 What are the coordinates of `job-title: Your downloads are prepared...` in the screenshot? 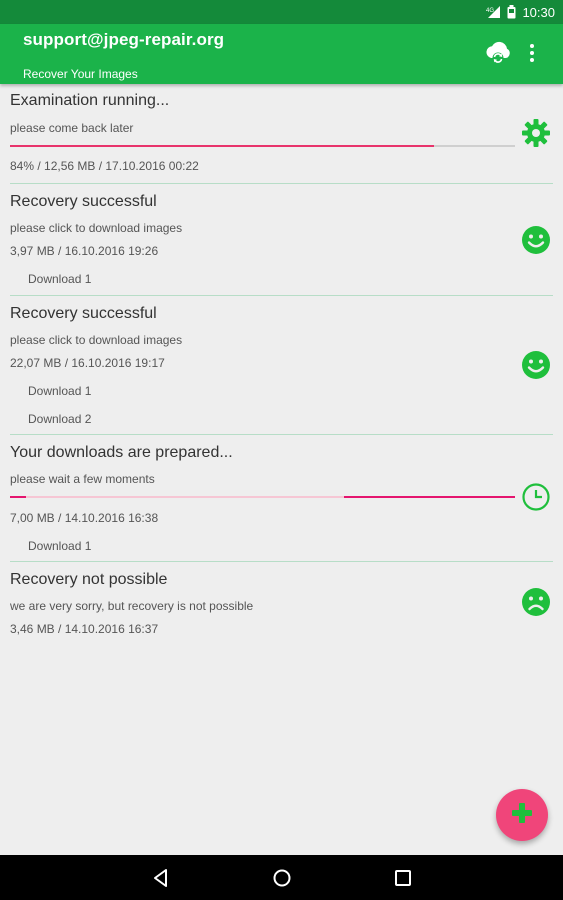 It's located at (121, 452).